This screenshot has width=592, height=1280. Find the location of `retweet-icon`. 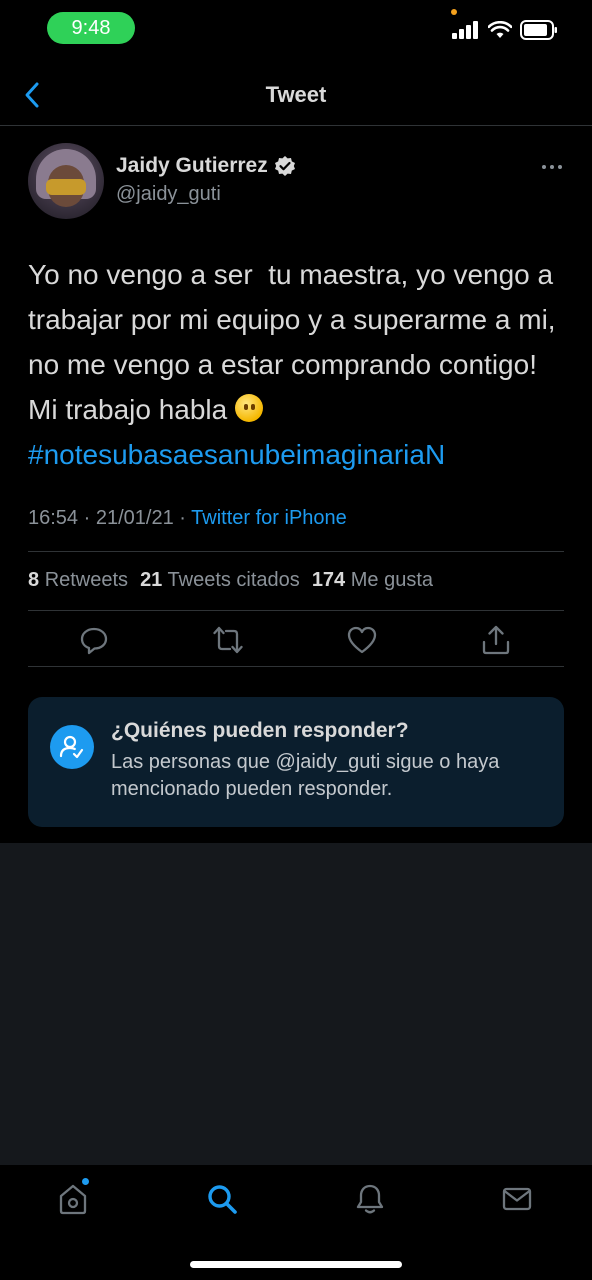

retweet-icon is located at coordinates (228, 640).